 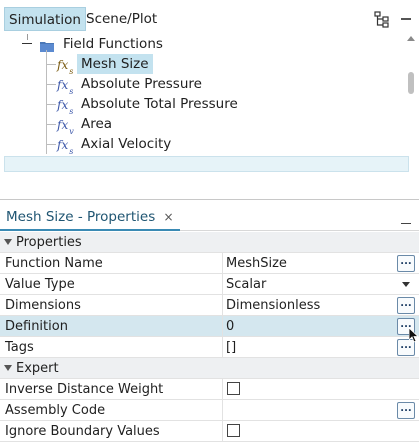 I want to click on property-name: Function Name, so click(x=54, y=263).